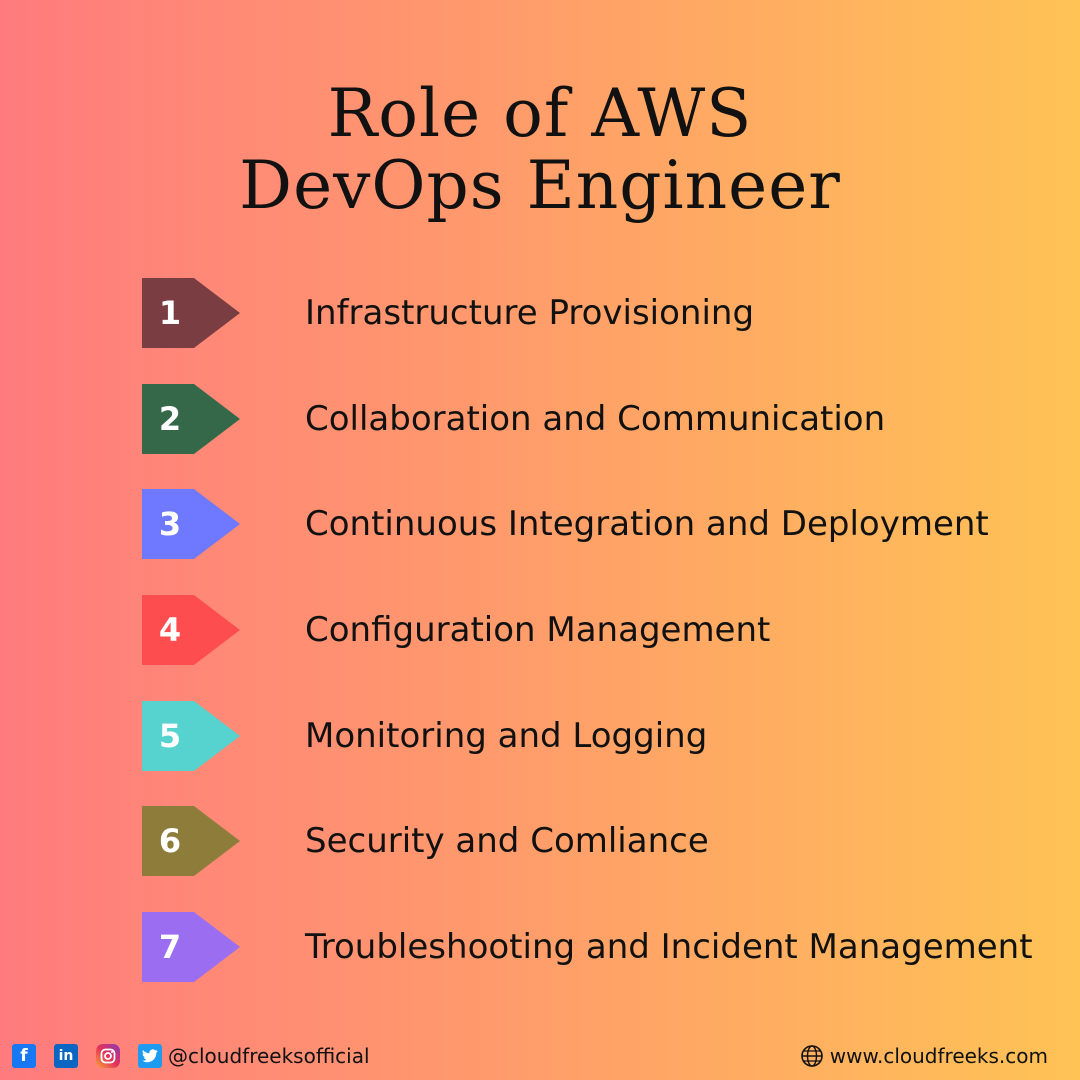 The height and width of the screenshot is (1080, 1080). What do you see at coordinates (669, 947) in the screenshot?
I see `item-label: Troubleshooting and Incident Management` at bounding box center [669, 947].